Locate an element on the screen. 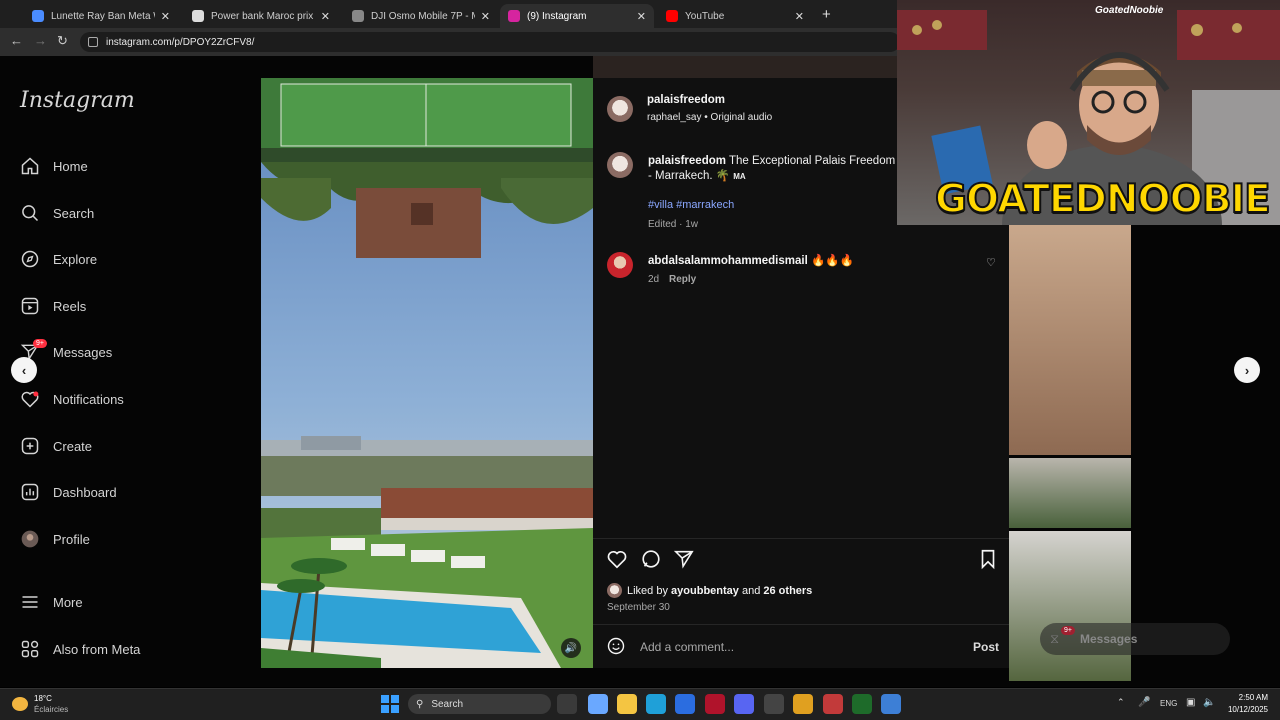 The height and width of the screenshot is (720, 1280). back-icon: ← is located at coordinates (16, 40).